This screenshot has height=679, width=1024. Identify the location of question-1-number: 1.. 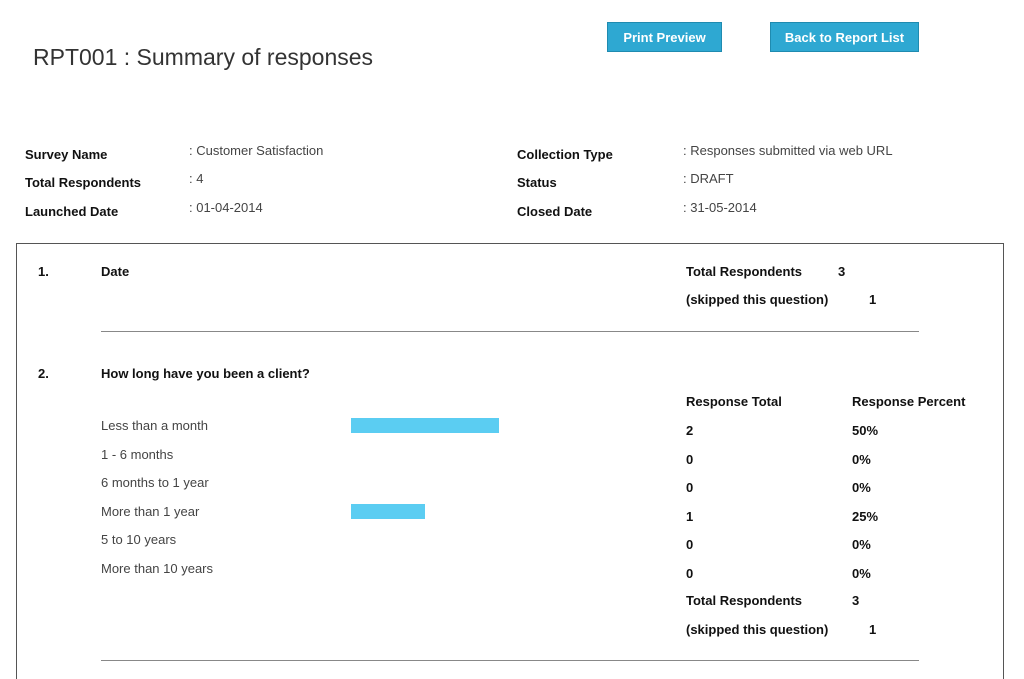
(43, 271).